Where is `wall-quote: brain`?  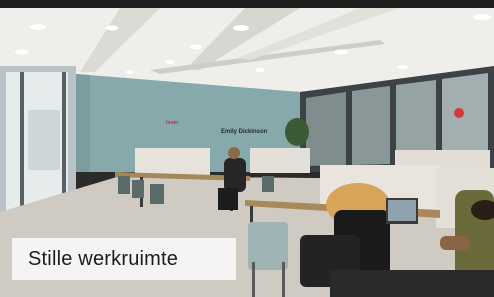
wall-quote: brain is located at coordinates (172, 123).